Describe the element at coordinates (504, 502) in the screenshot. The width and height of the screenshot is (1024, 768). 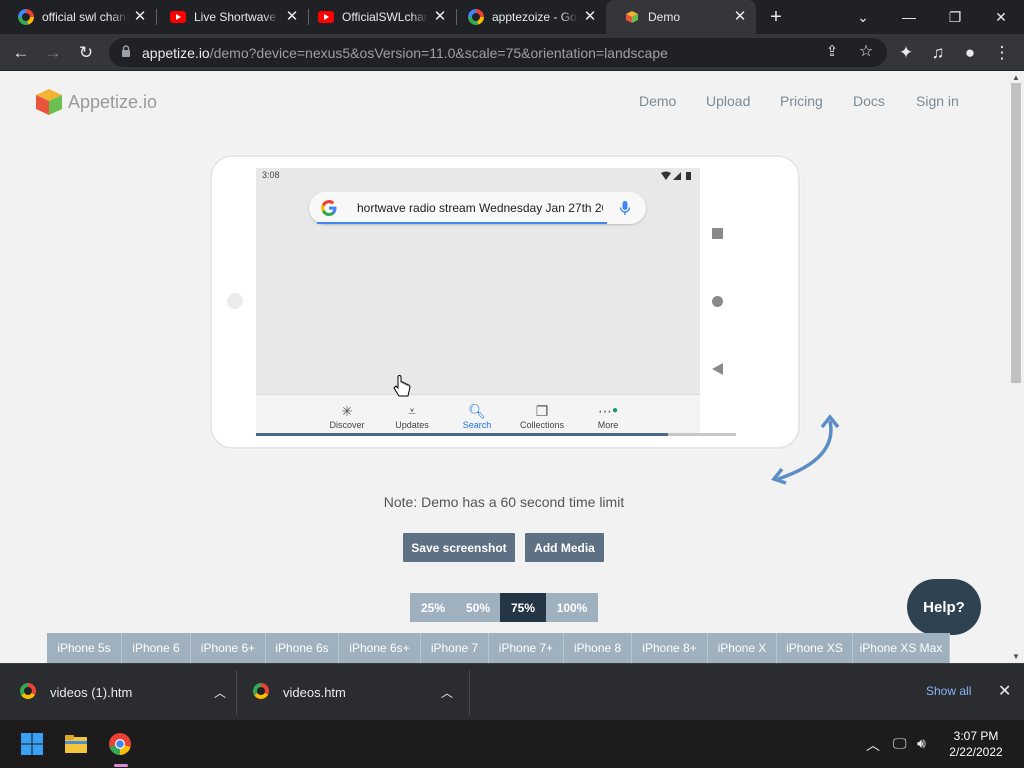
I see `time-limit-note: Note: Demo has a 60 second time limit` at that location.